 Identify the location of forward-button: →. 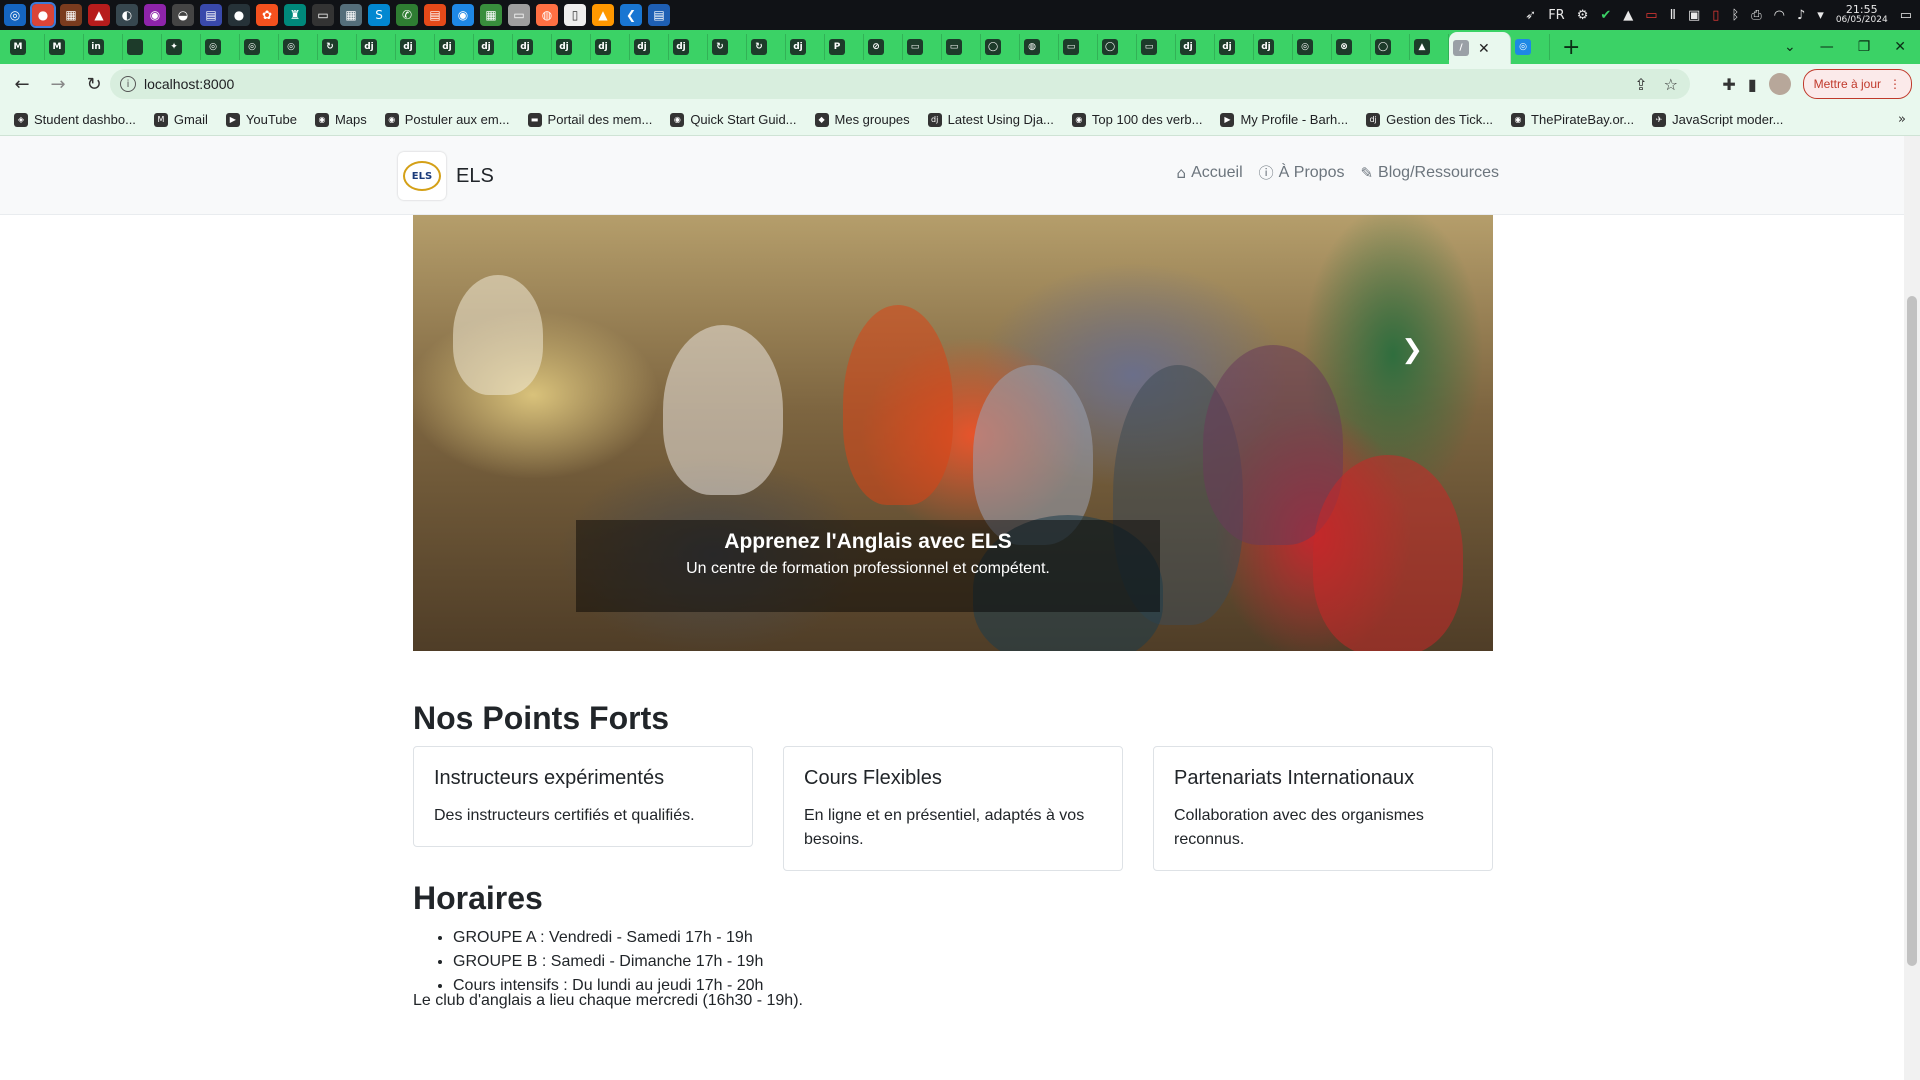
(58, 84).